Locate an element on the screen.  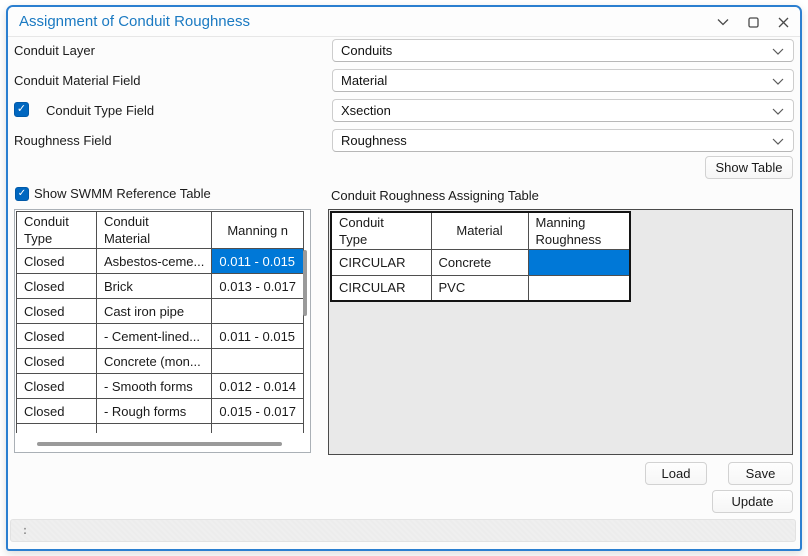
roughness-field-select: Roughness is located at coordinates (563, 140).